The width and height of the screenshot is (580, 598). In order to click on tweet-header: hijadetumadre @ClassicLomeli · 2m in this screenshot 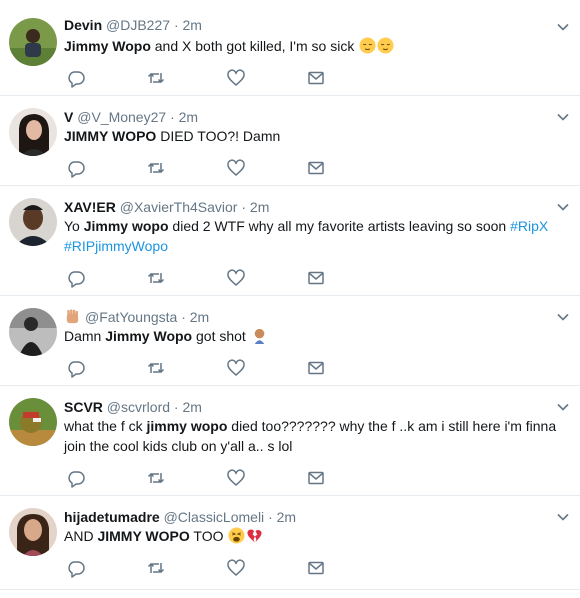, I will do `click(180, 517)`.